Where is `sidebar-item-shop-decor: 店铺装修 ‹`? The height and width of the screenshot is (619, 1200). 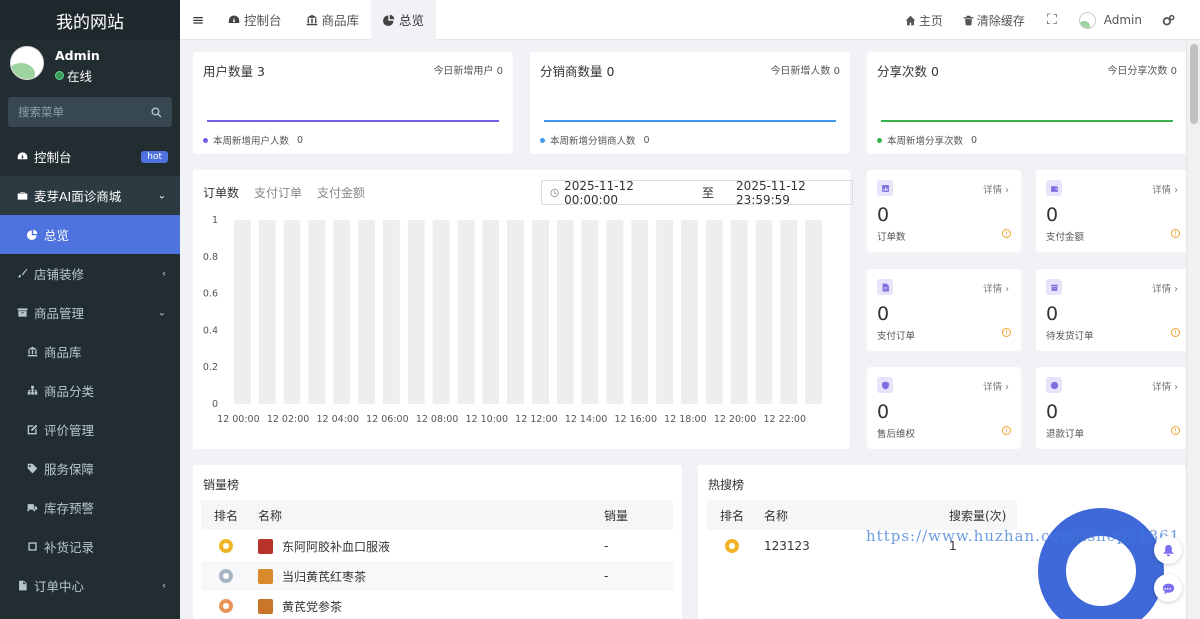 sidebar-item-shop-decor: 店铺装修 ‹ is located at coordinates (90, 273).